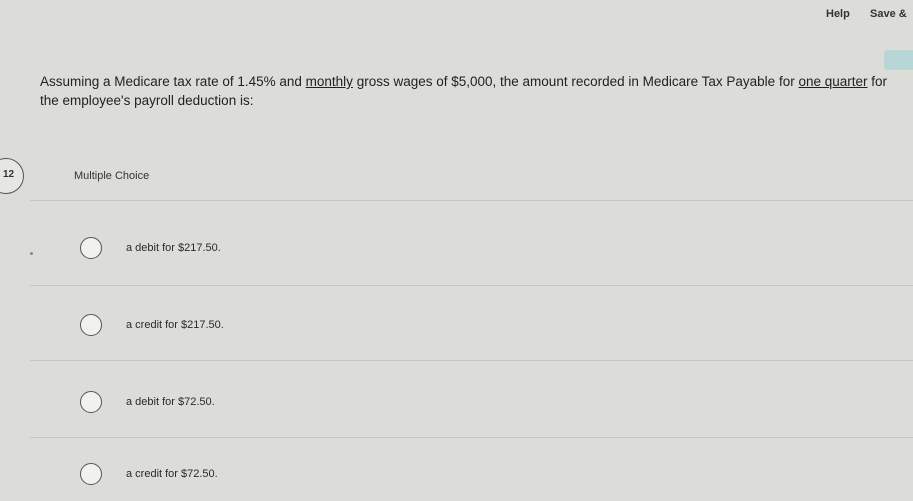  Describe the element at coordinates (31, 253) in the screenshot. I see `stray-mark` at that location.